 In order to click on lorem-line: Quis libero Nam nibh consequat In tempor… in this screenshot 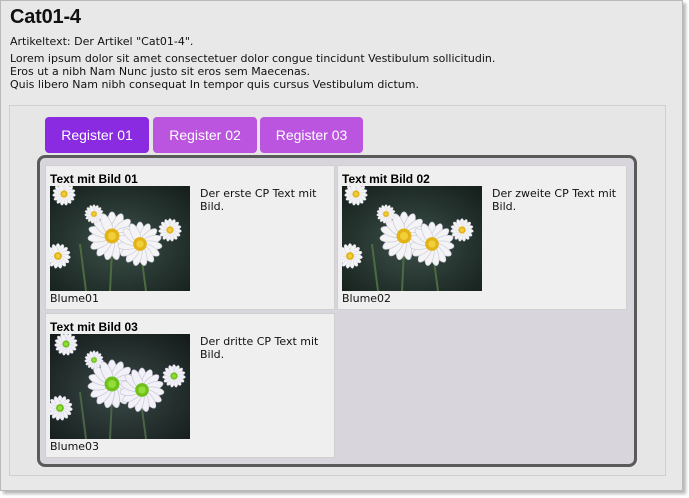, I will do `click(214, 84)`.